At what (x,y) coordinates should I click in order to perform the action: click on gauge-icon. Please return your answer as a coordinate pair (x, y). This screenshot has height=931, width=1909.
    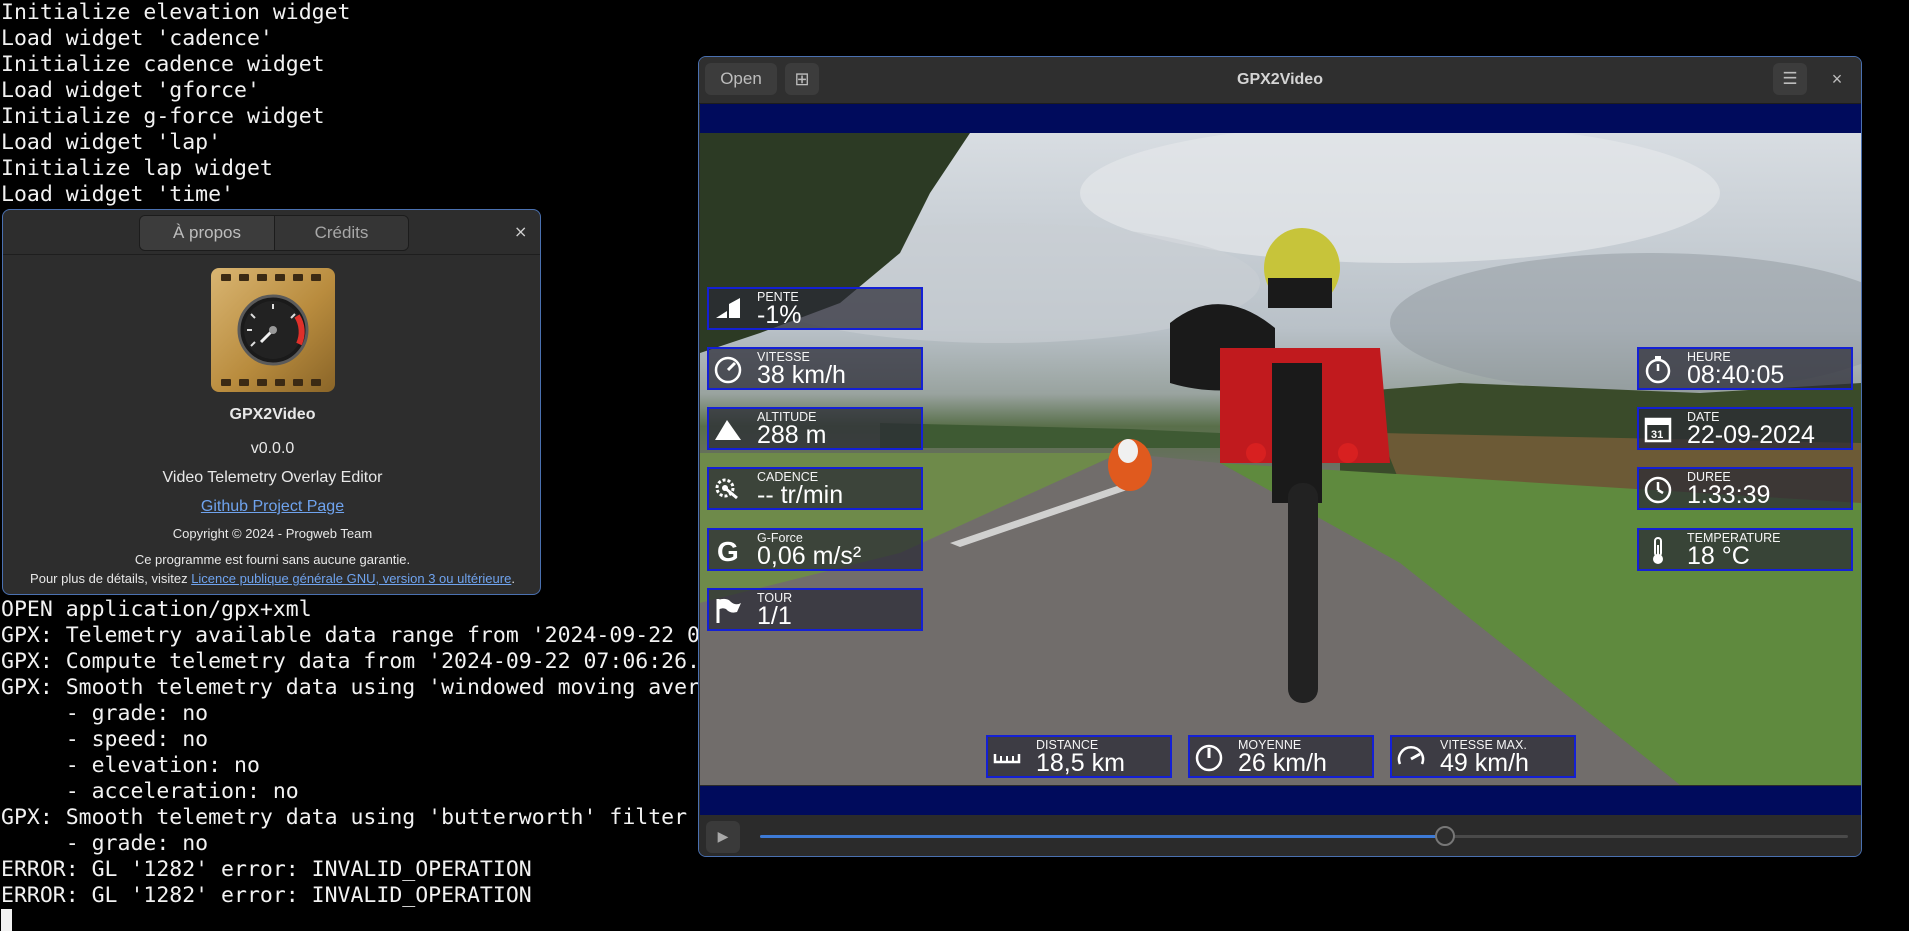
    Looking at the image, I should click on (1209, 758).